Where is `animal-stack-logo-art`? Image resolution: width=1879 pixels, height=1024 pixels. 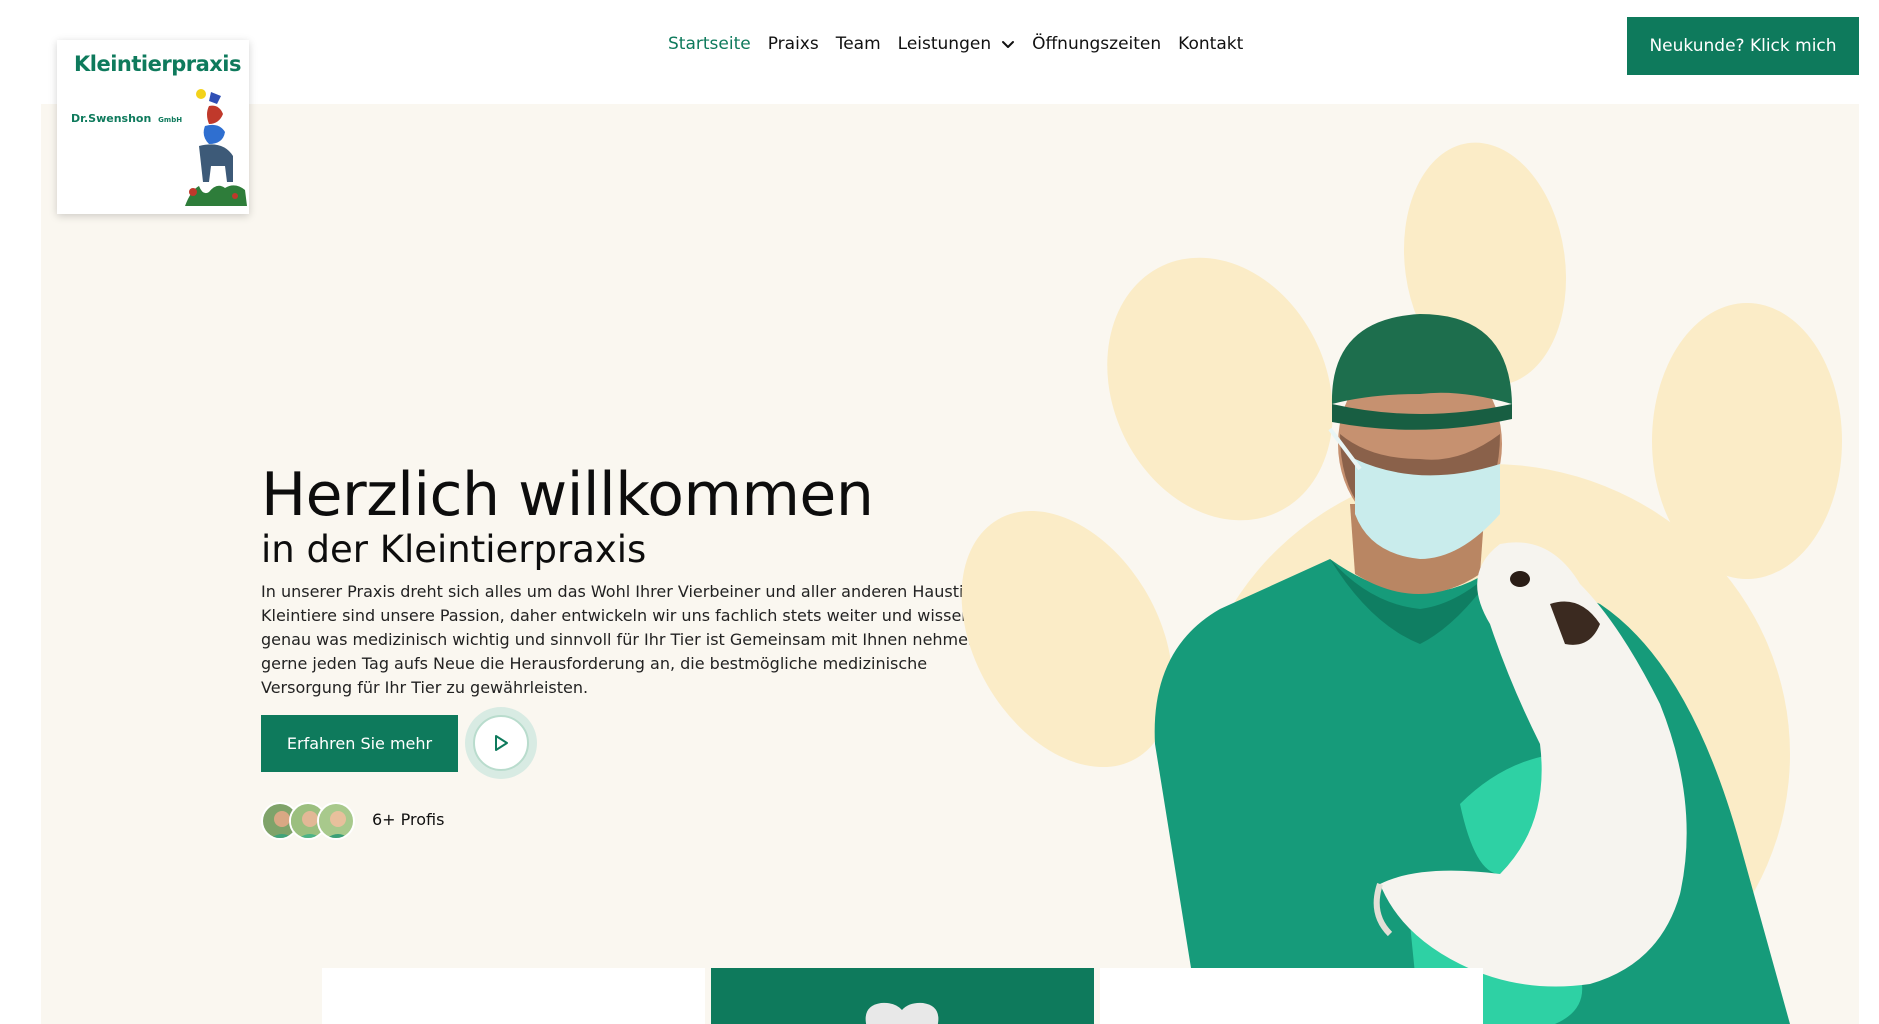
animal-stack-logo-art is located at coordinates (216, 147).